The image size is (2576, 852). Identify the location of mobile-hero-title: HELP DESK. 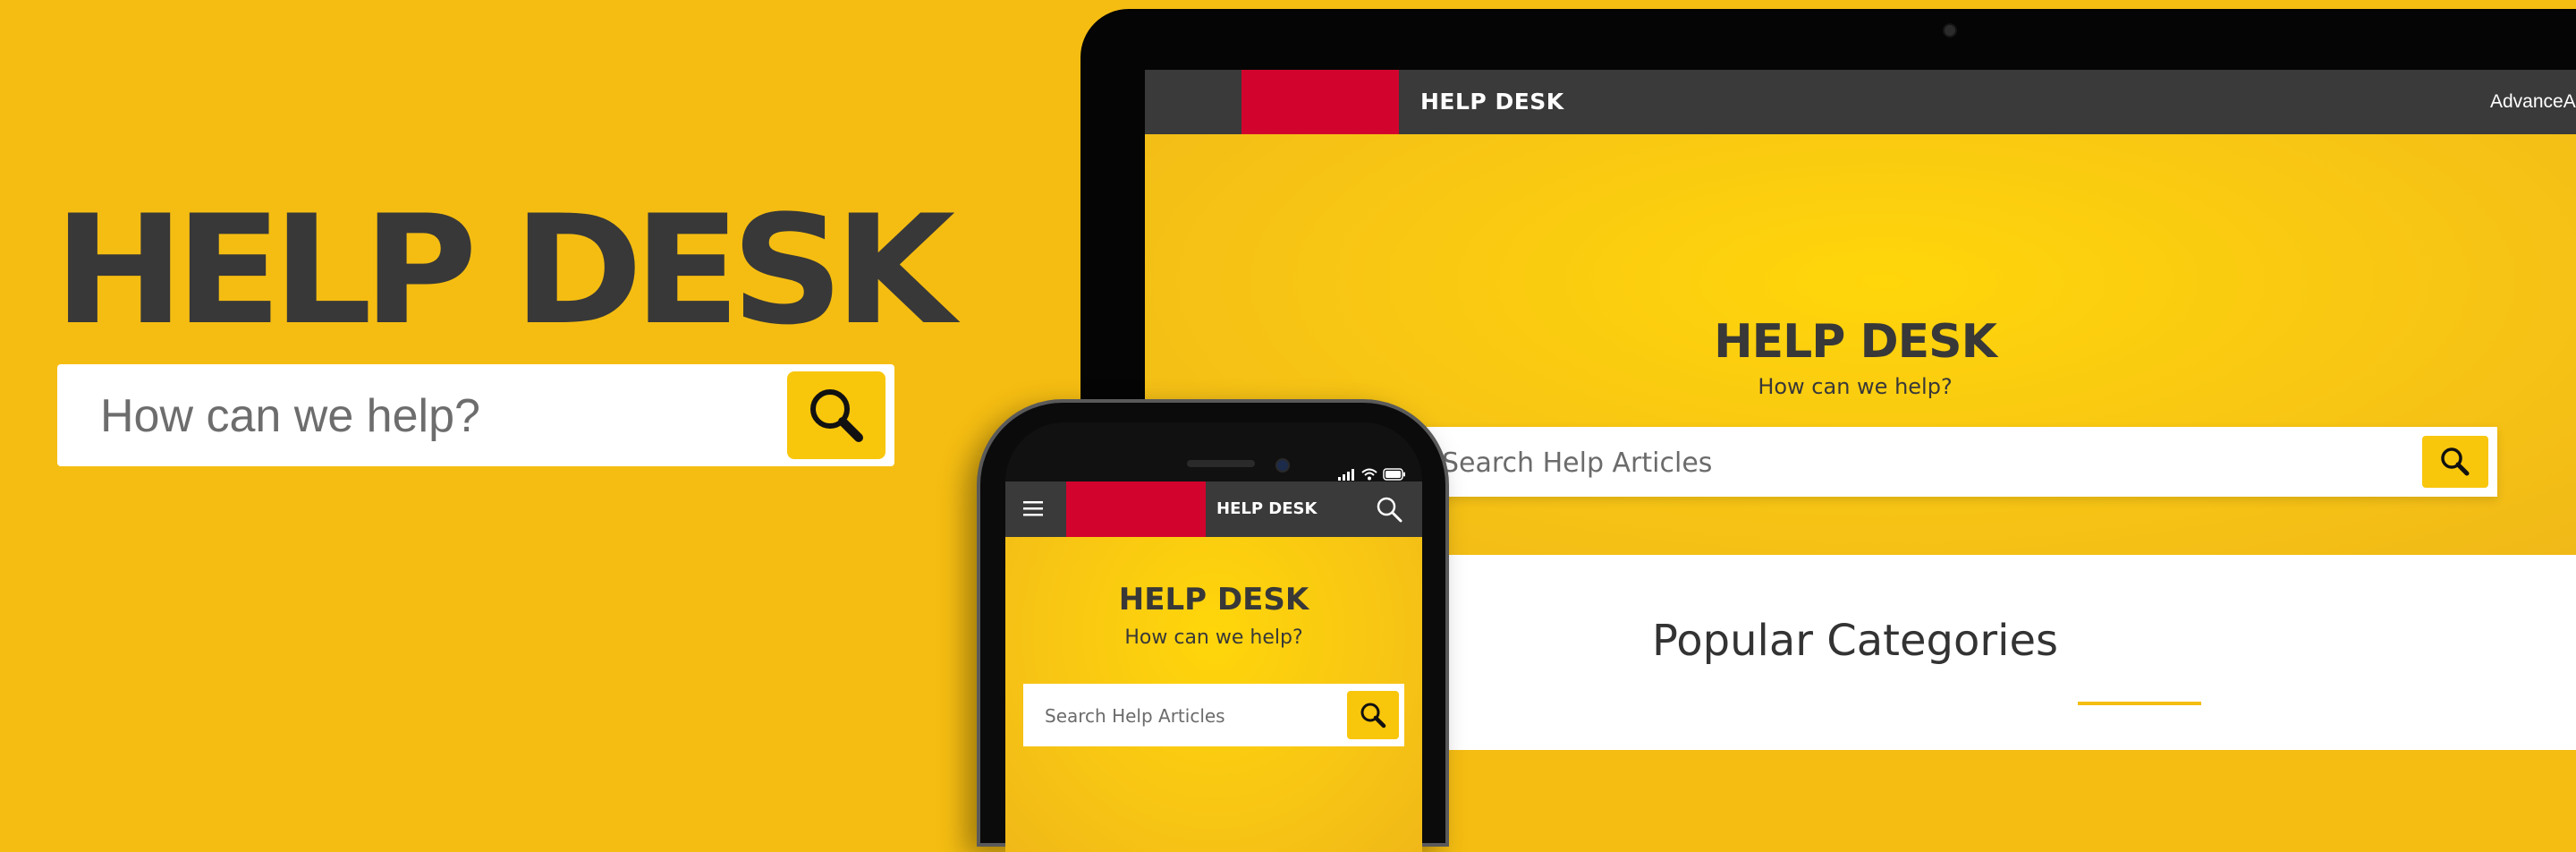
(1213, 600).